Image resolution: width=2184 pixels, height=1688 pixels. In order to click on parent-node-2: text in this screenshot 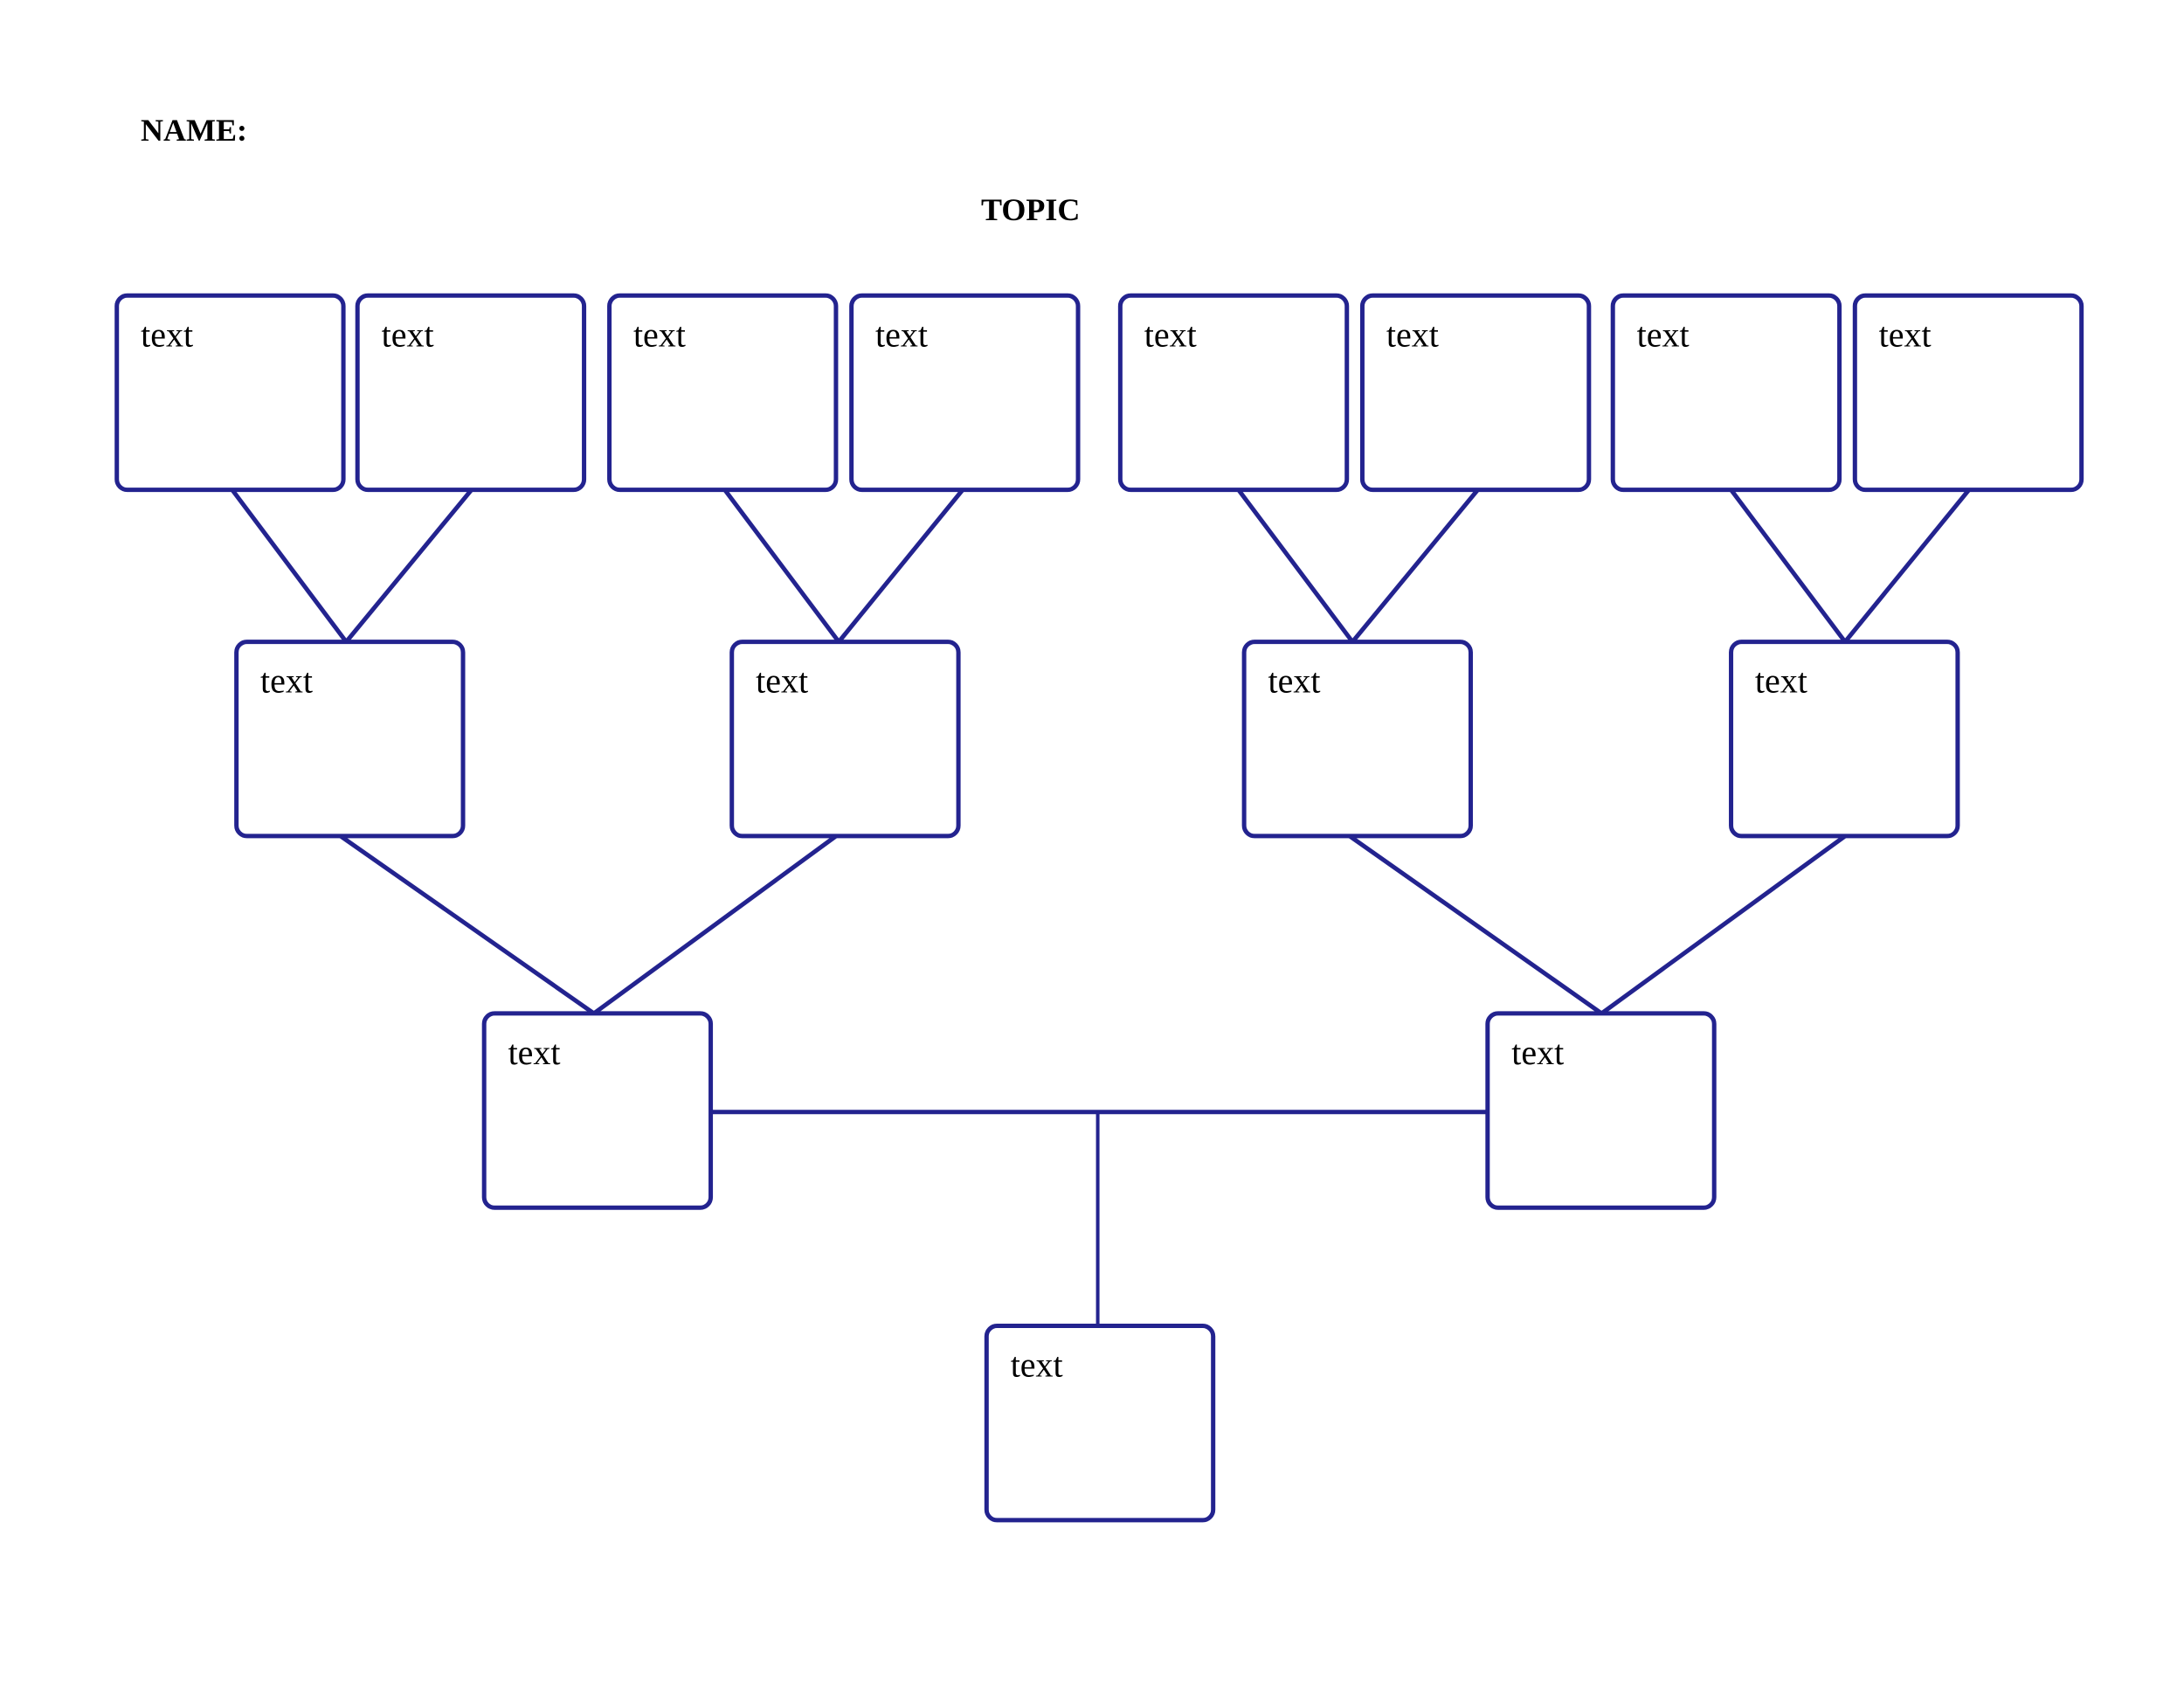, I will do `click(1601, 1110)`.